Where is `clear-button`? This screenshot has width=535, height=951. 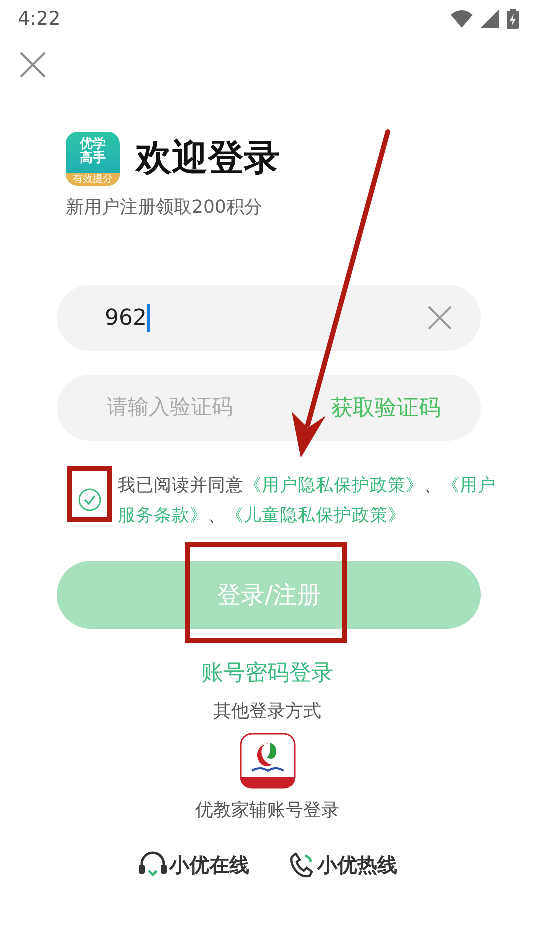
clear-button is located at coordinates (440, 318).